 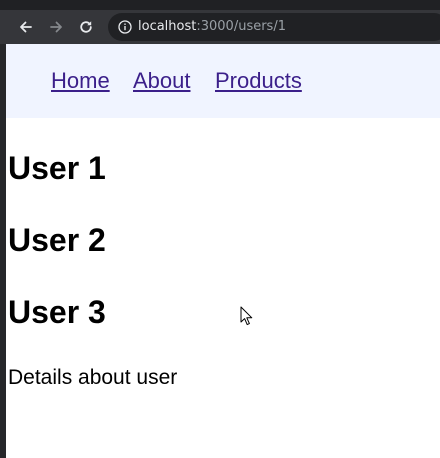 I want to click on user-heading-2: User 2, so click(x=57, y=240).